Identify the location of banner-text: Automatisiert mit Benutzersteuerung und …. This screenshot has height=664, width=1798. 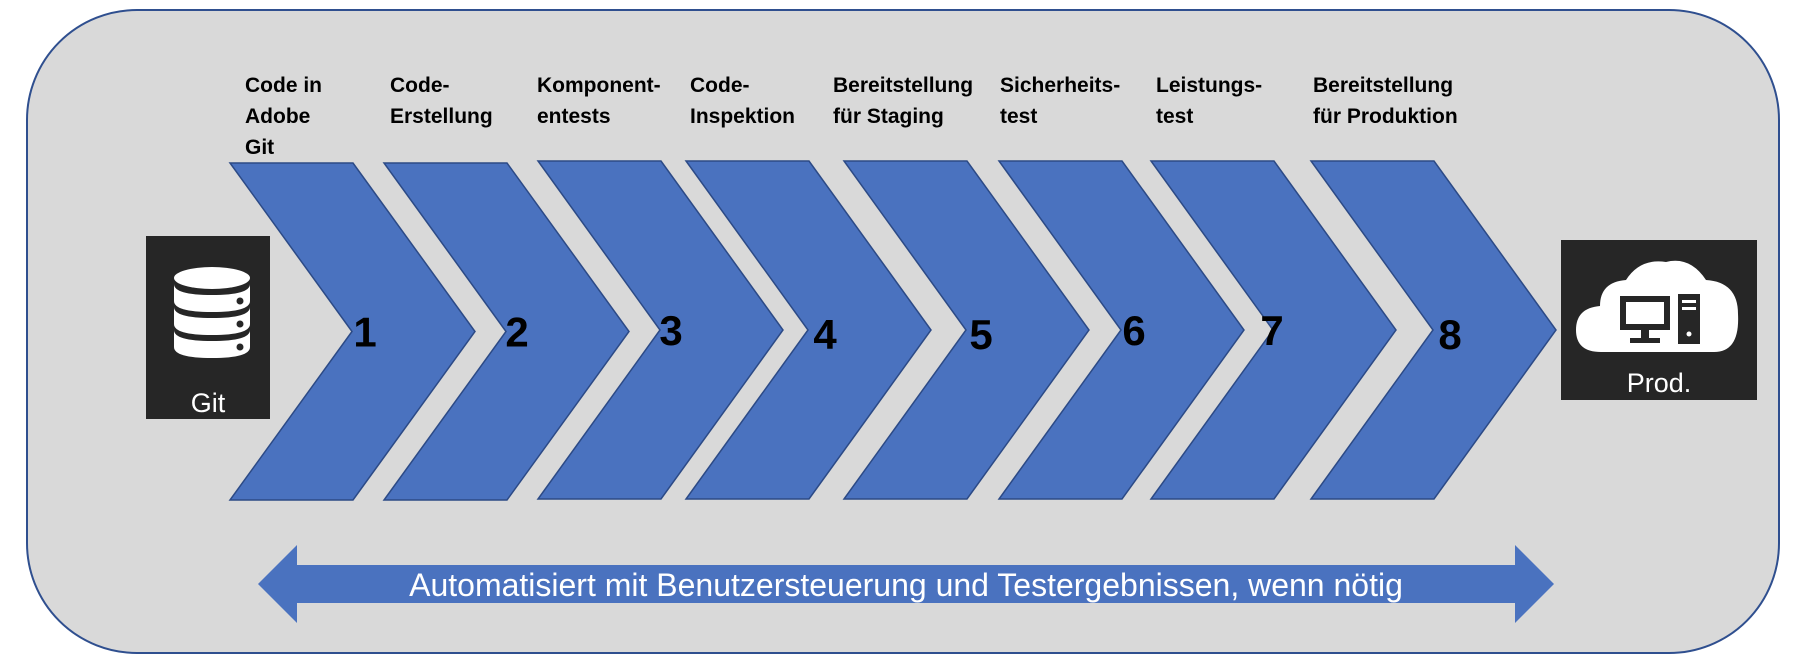
(906, 585).